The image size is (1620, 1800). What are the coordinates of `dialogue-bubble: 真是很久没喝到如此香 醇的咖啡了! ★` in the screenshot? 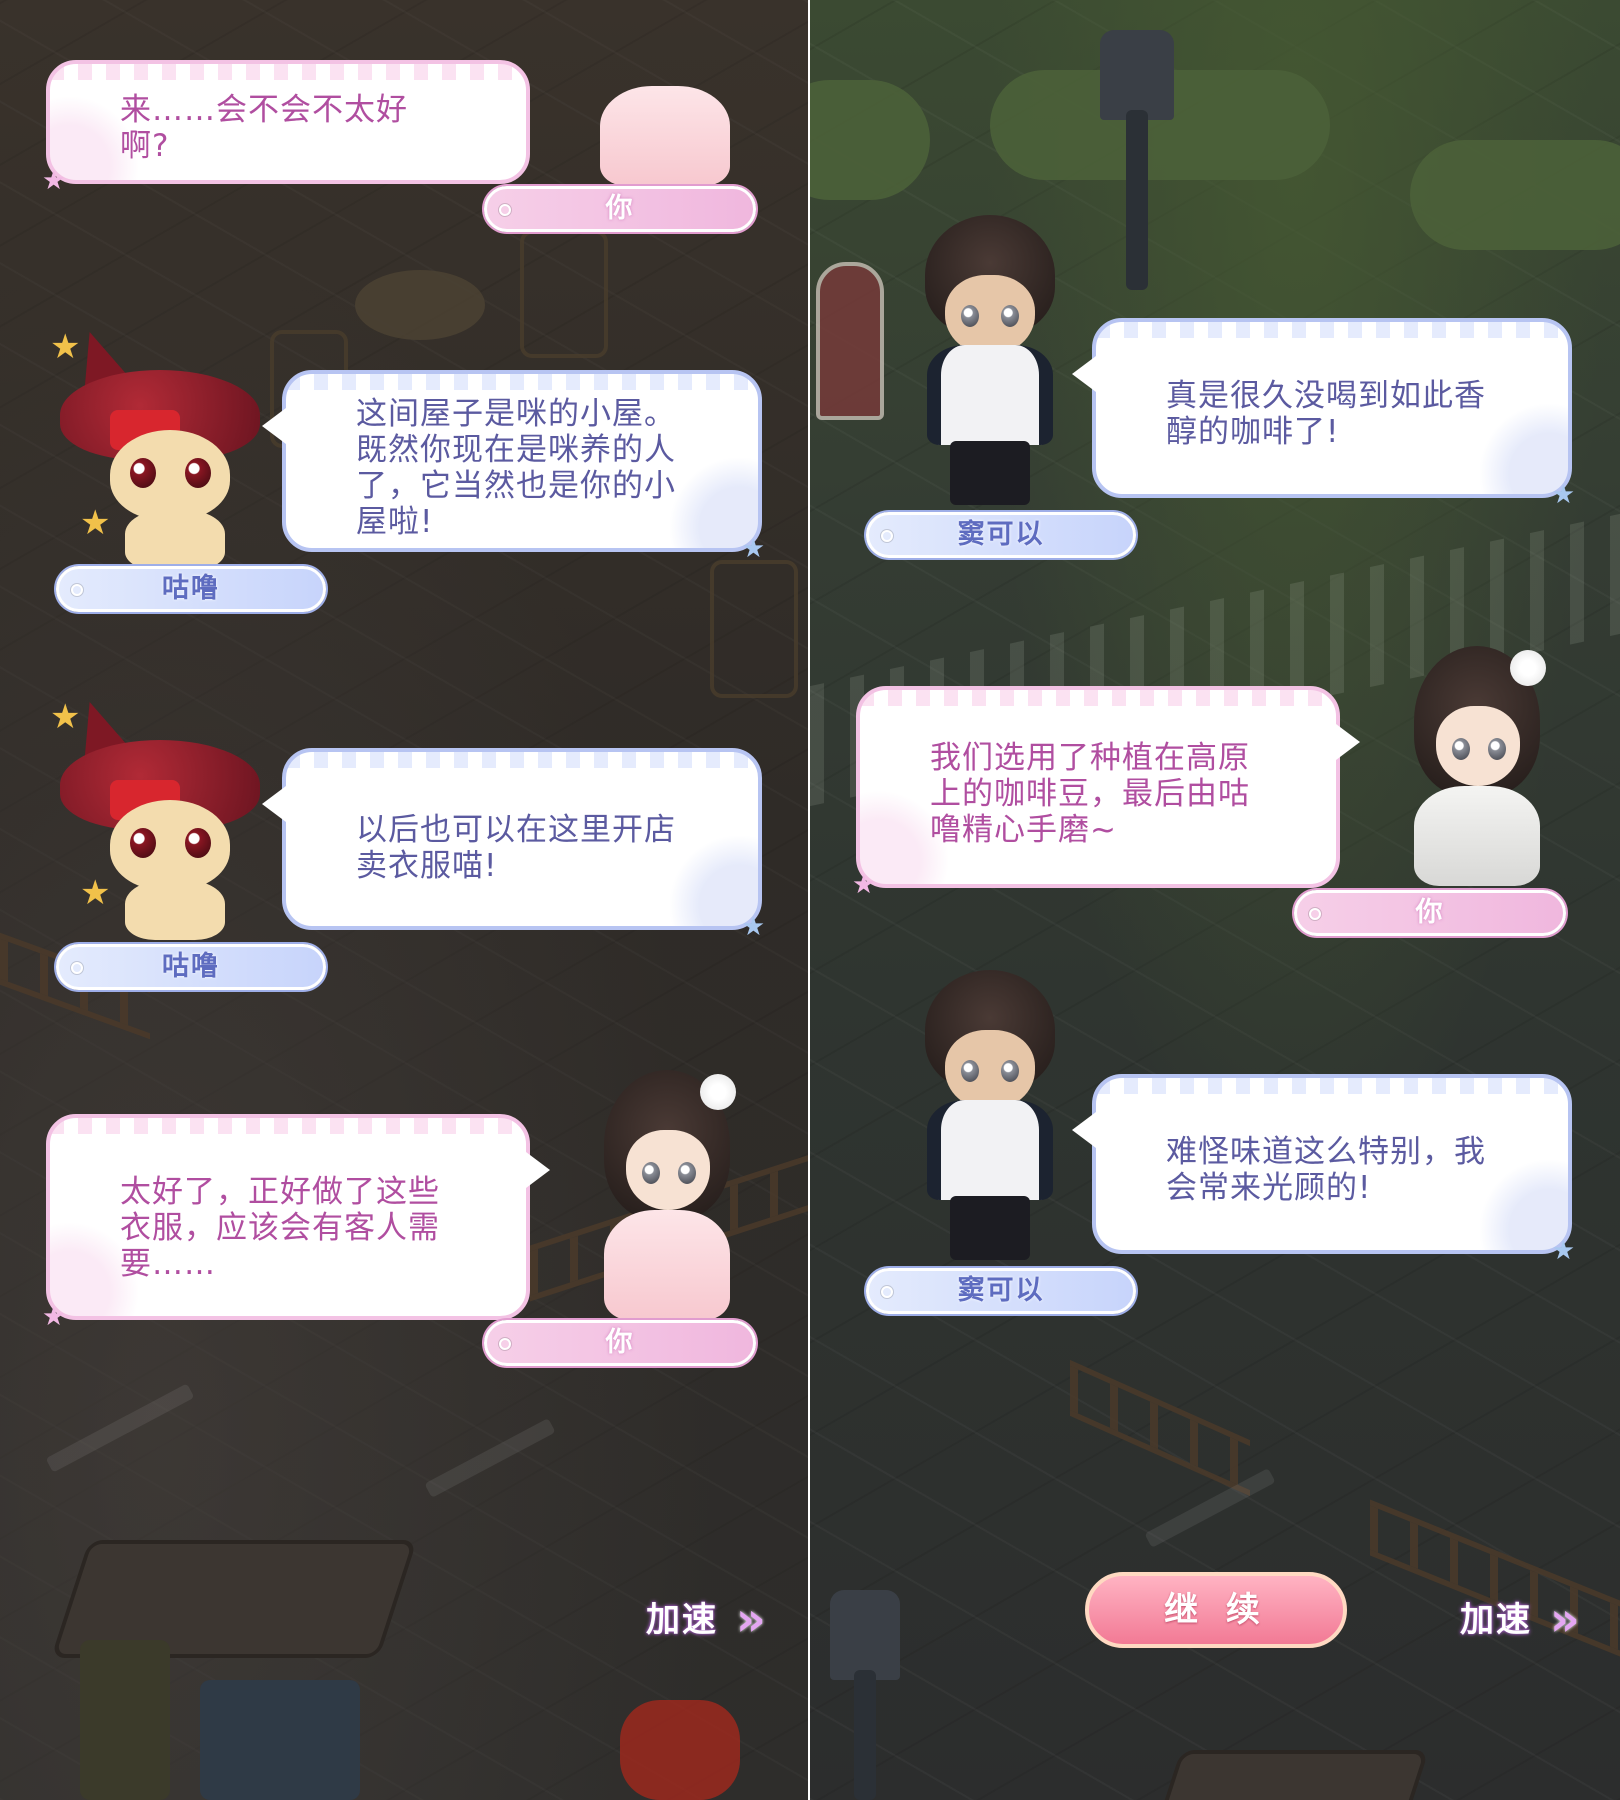 It's located at (1323, 413).